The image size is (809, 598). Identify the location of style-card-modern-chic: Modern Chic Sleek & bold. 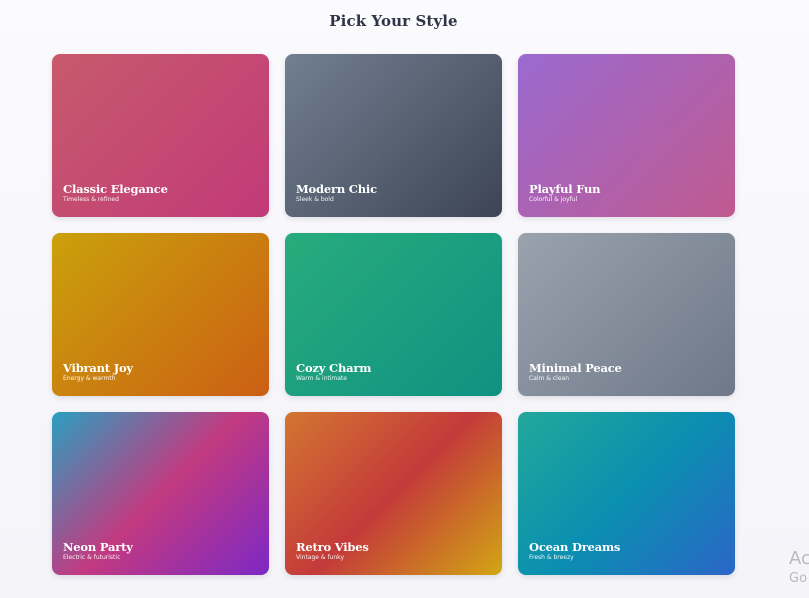
(393, 135).